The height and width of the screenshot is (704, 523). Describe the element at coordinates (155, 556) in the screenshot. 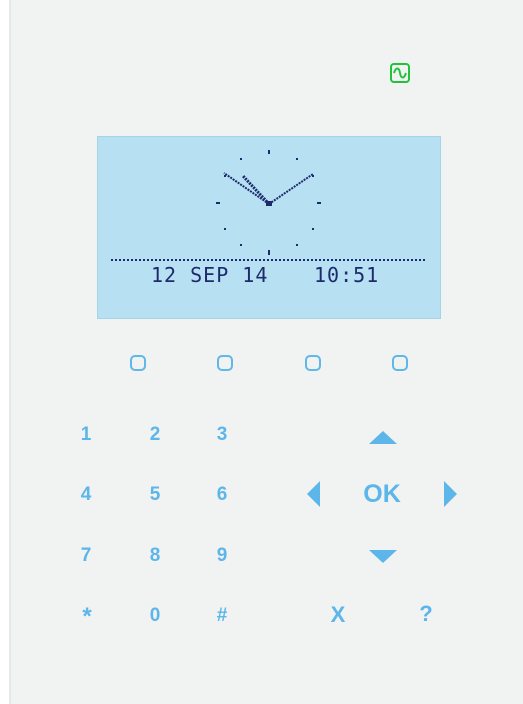

I see `key-8: 8` at that location.